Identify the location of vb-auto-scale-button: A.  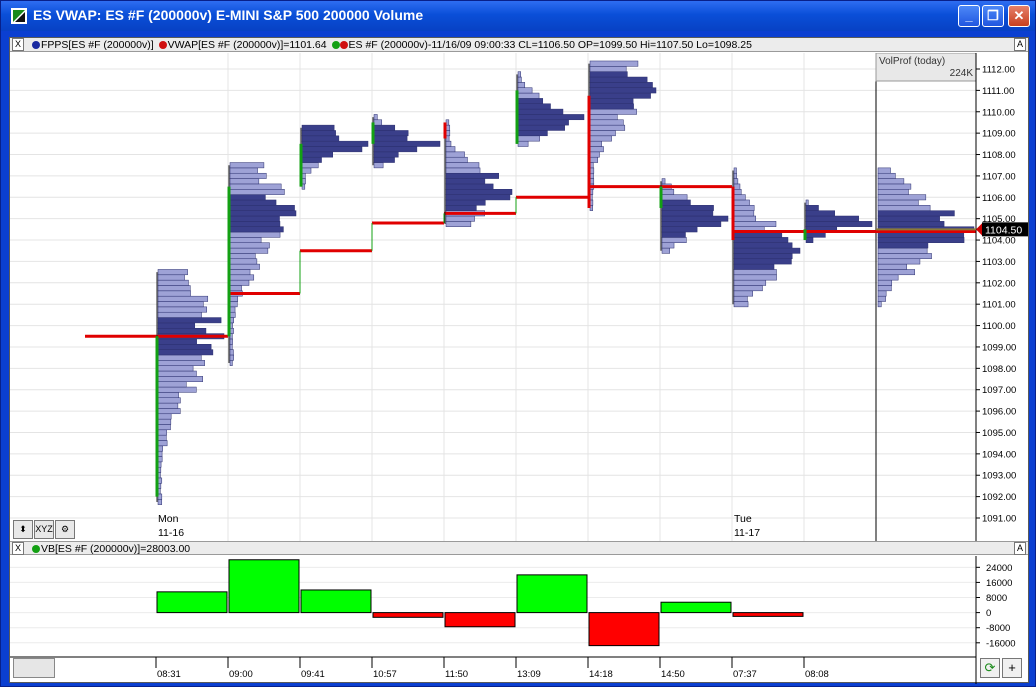
(1020, 548).